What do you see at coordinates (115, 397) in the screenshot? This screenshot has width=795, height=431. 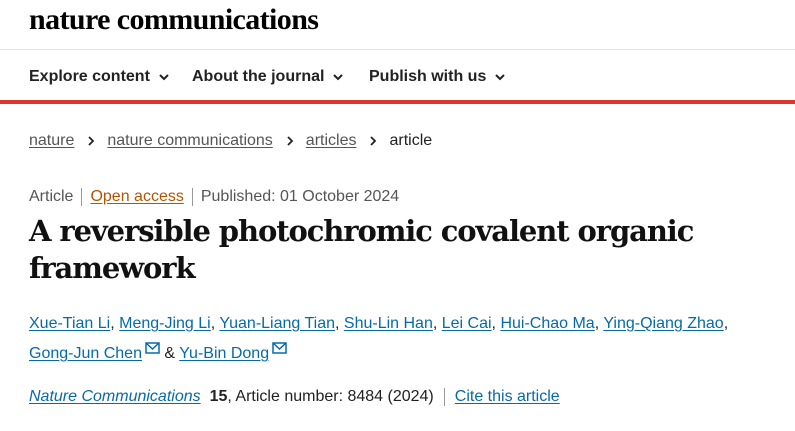 I see `journal-link: Nature Communications` at bounding box center [115, 397].